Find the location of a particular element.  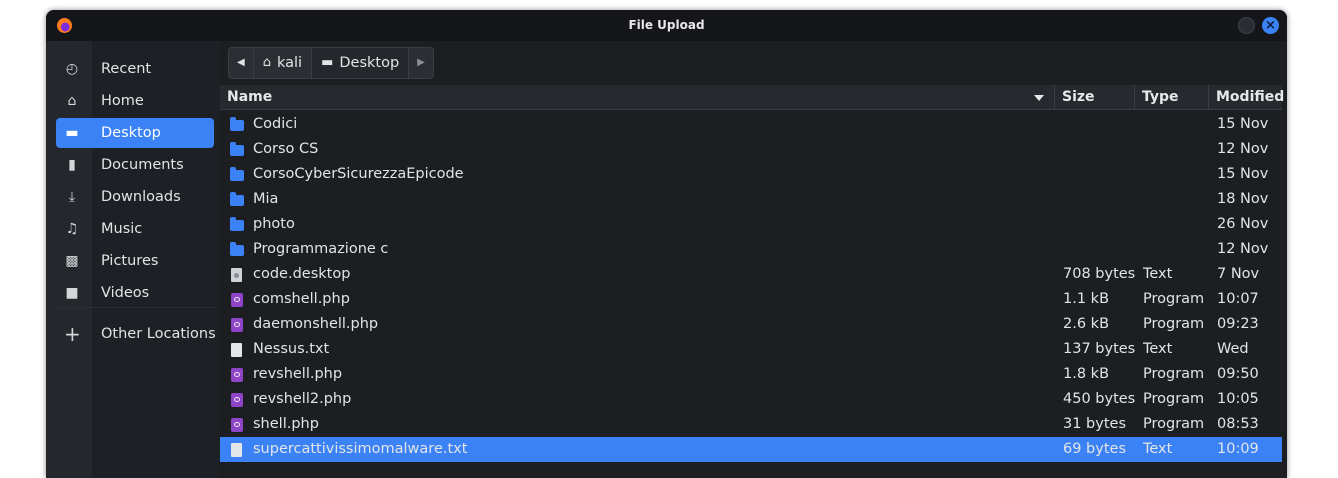

sidebar-item-videos: ■ Videos is located at coordinates (135, 293).